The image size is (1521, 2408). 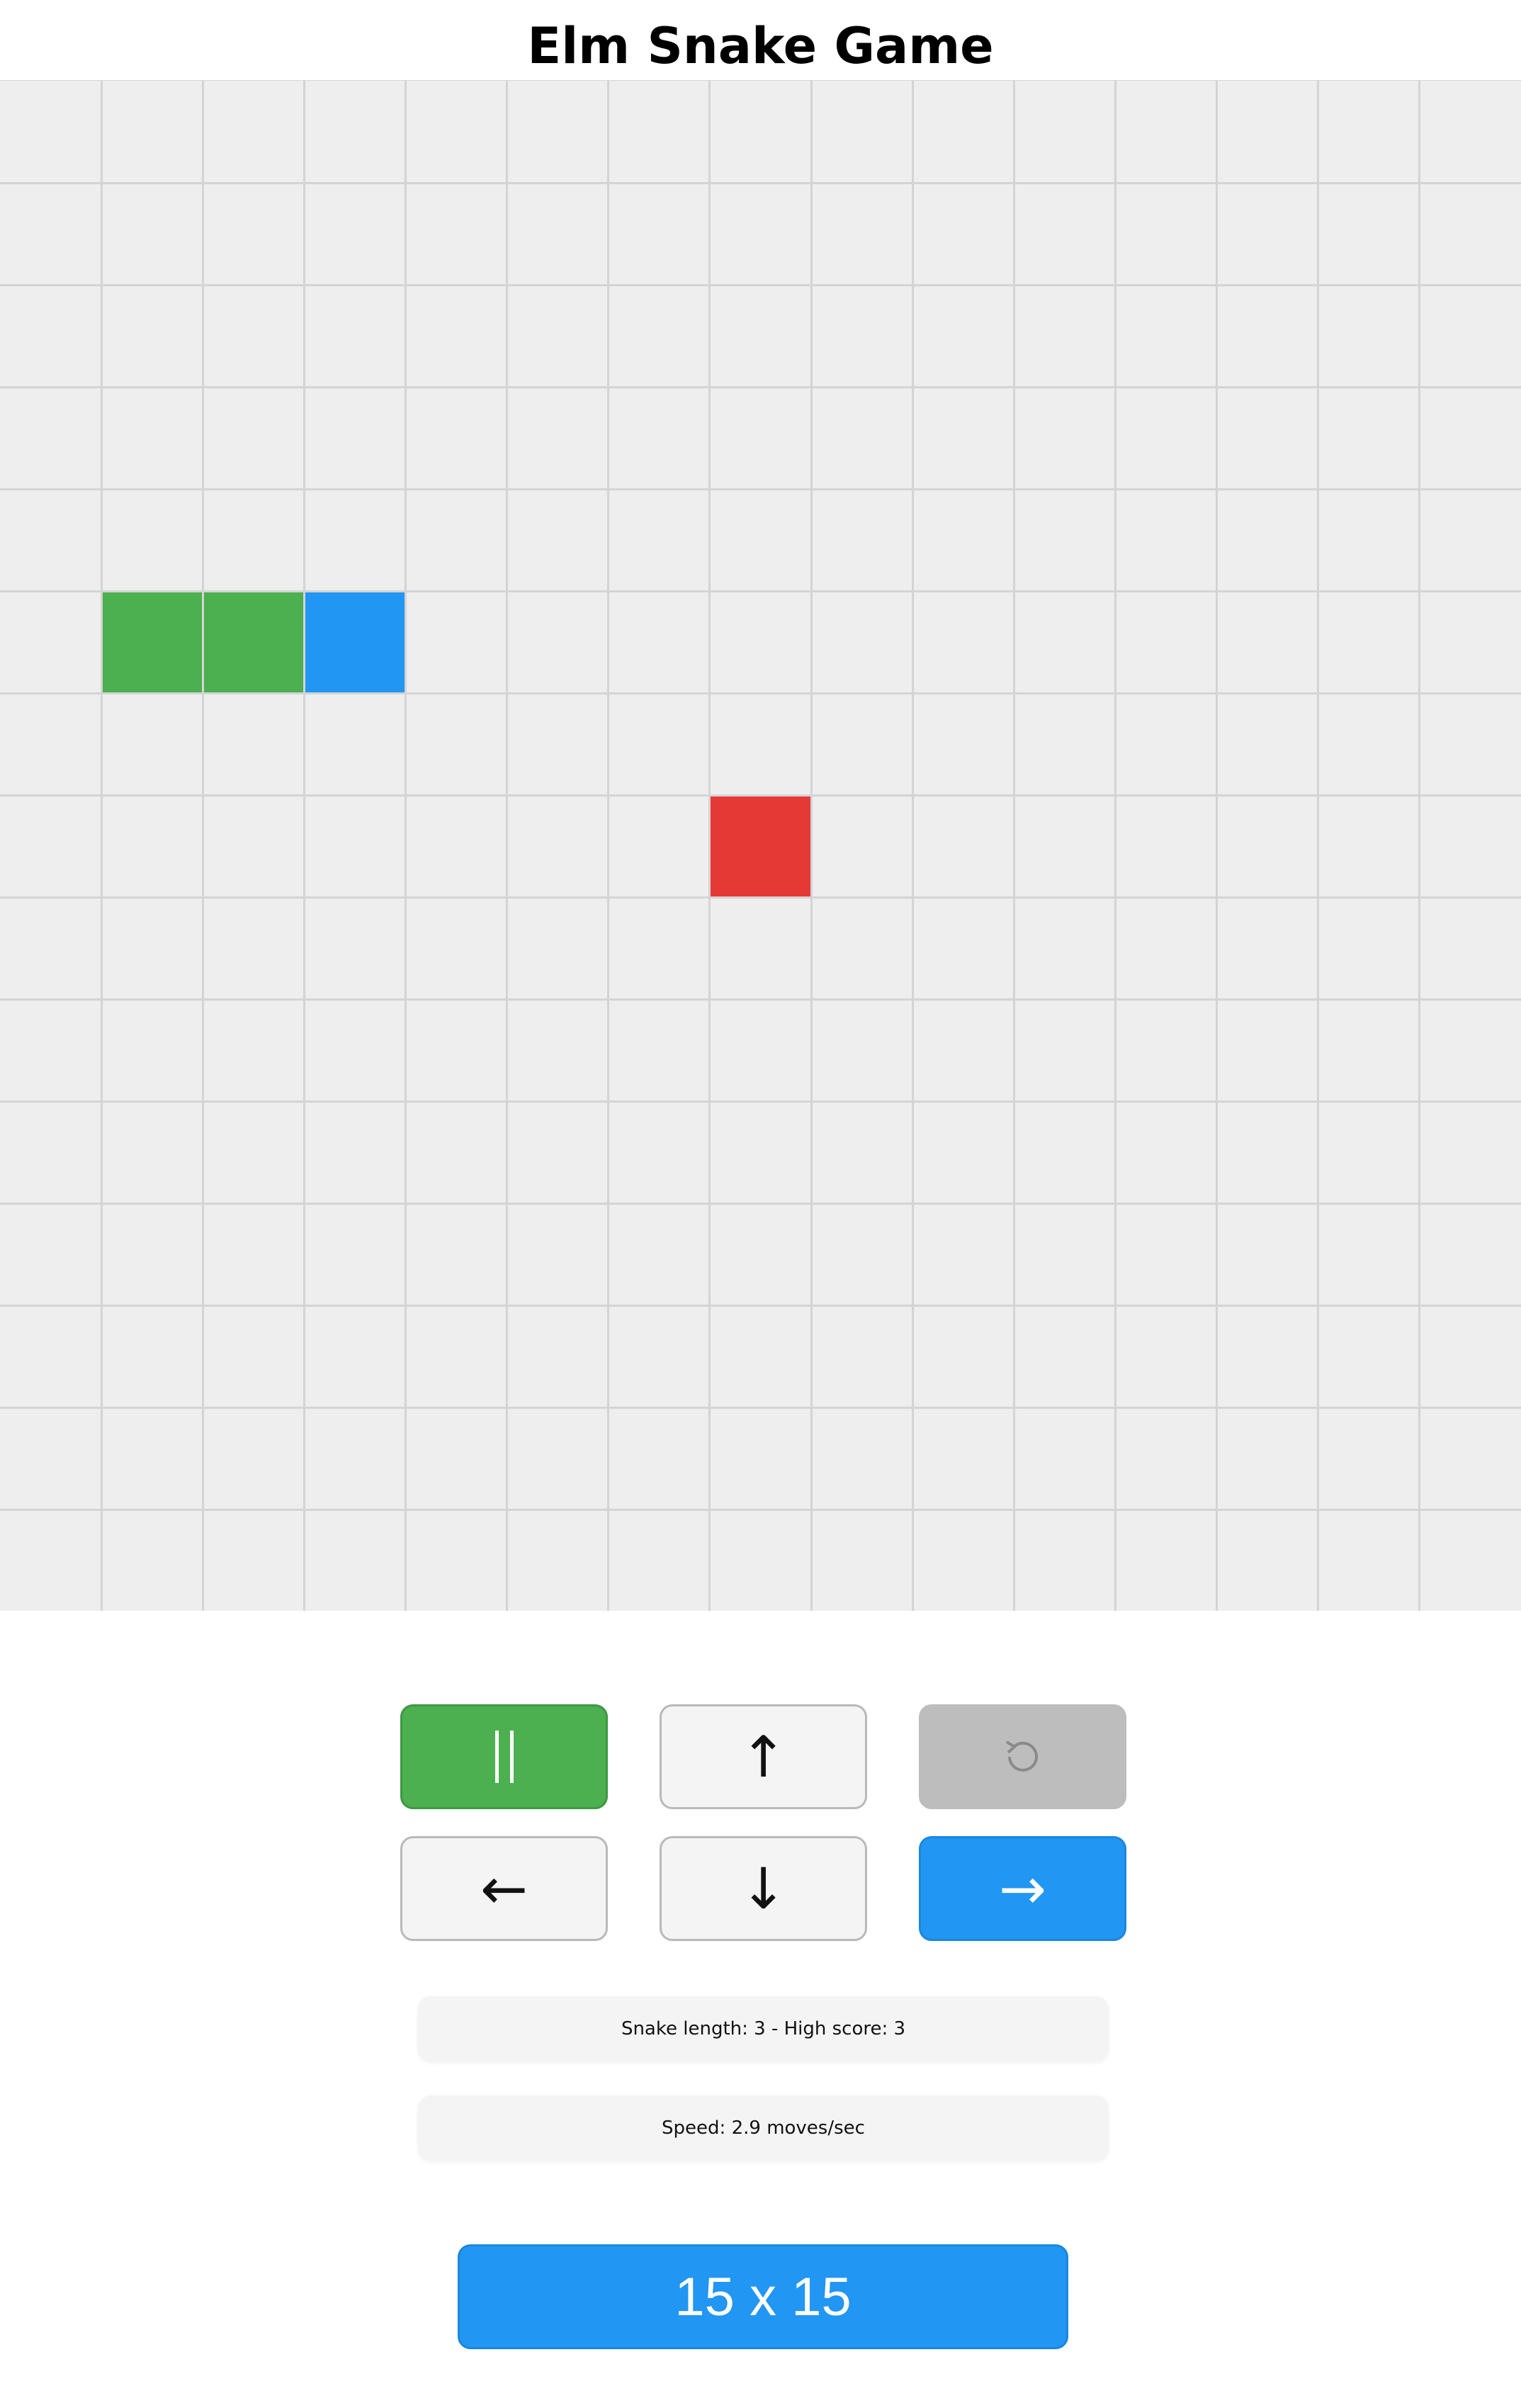 I want to click on pause-icon, so click(x=504, y=1757).